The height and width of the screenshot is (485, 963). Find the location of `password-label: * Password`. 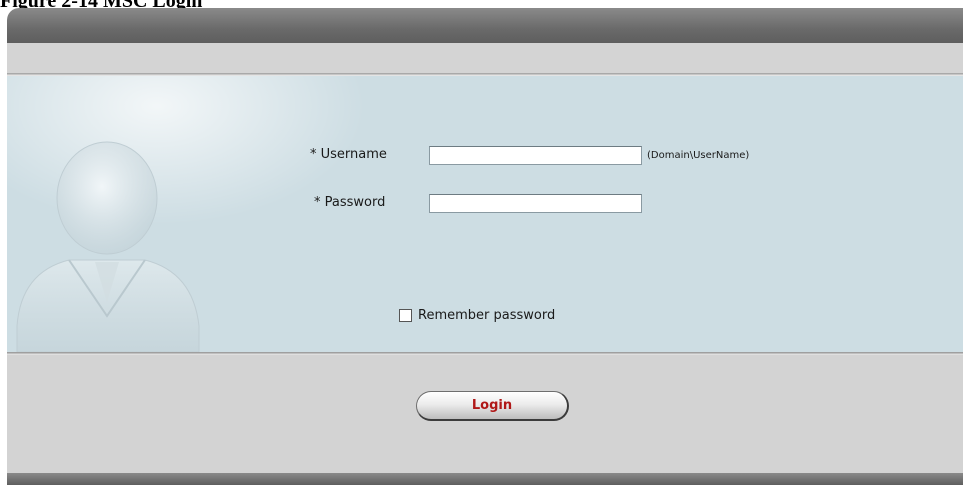

password-label: * Password is located at coordinates (350, 202).